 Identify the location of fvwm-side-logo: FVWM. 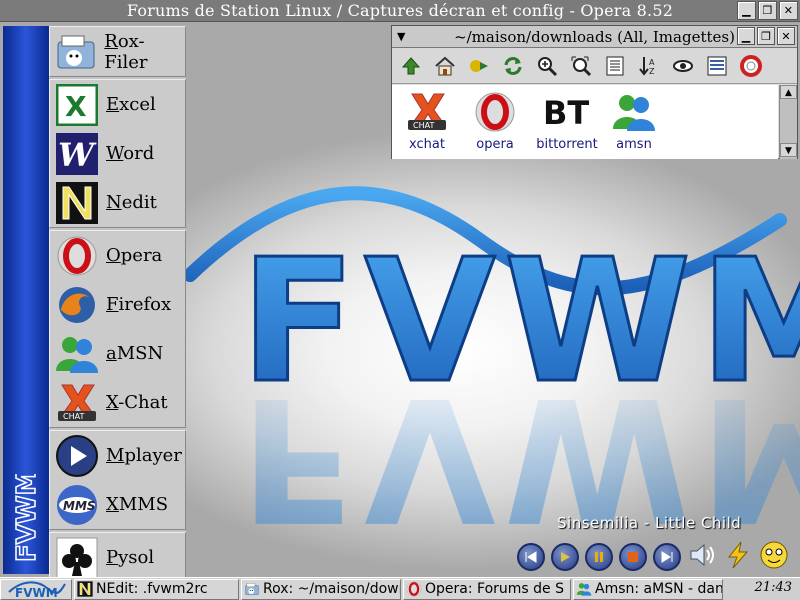
(27, 518).